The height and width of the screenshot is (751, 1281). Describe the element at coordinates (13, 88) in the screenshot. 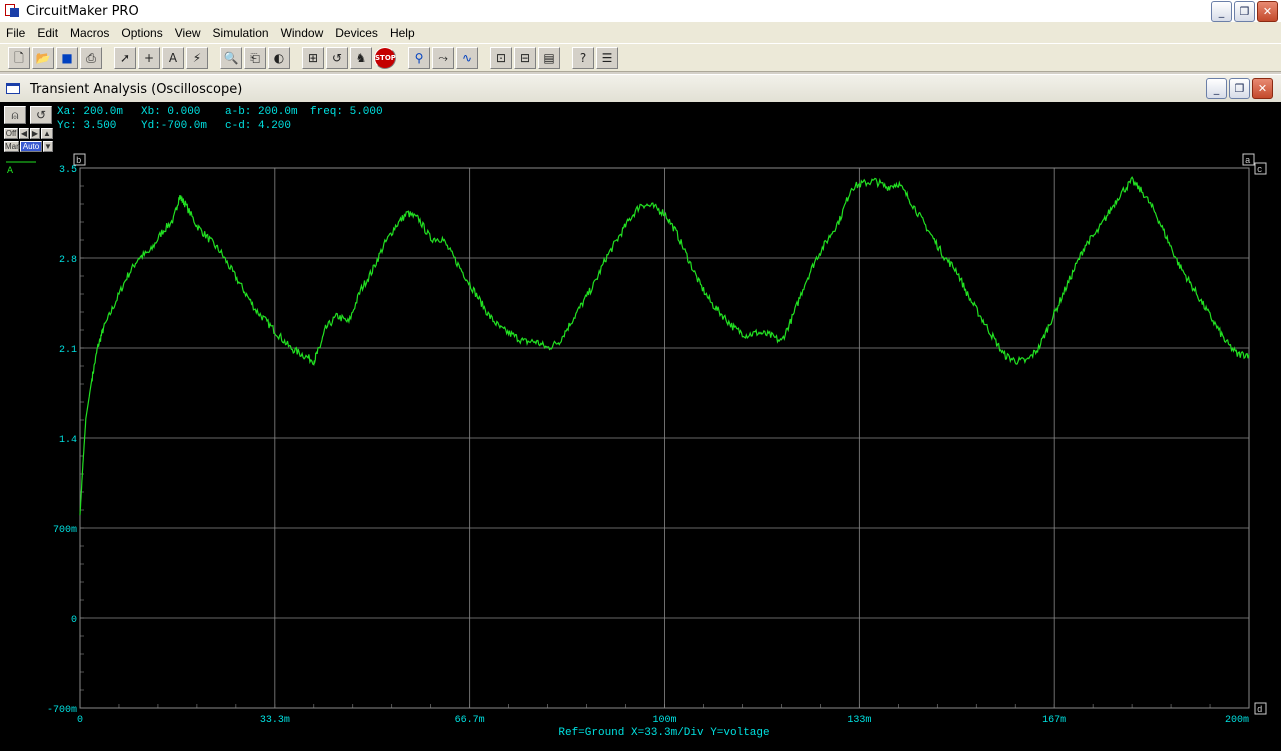

I see `window-icon` at that location.